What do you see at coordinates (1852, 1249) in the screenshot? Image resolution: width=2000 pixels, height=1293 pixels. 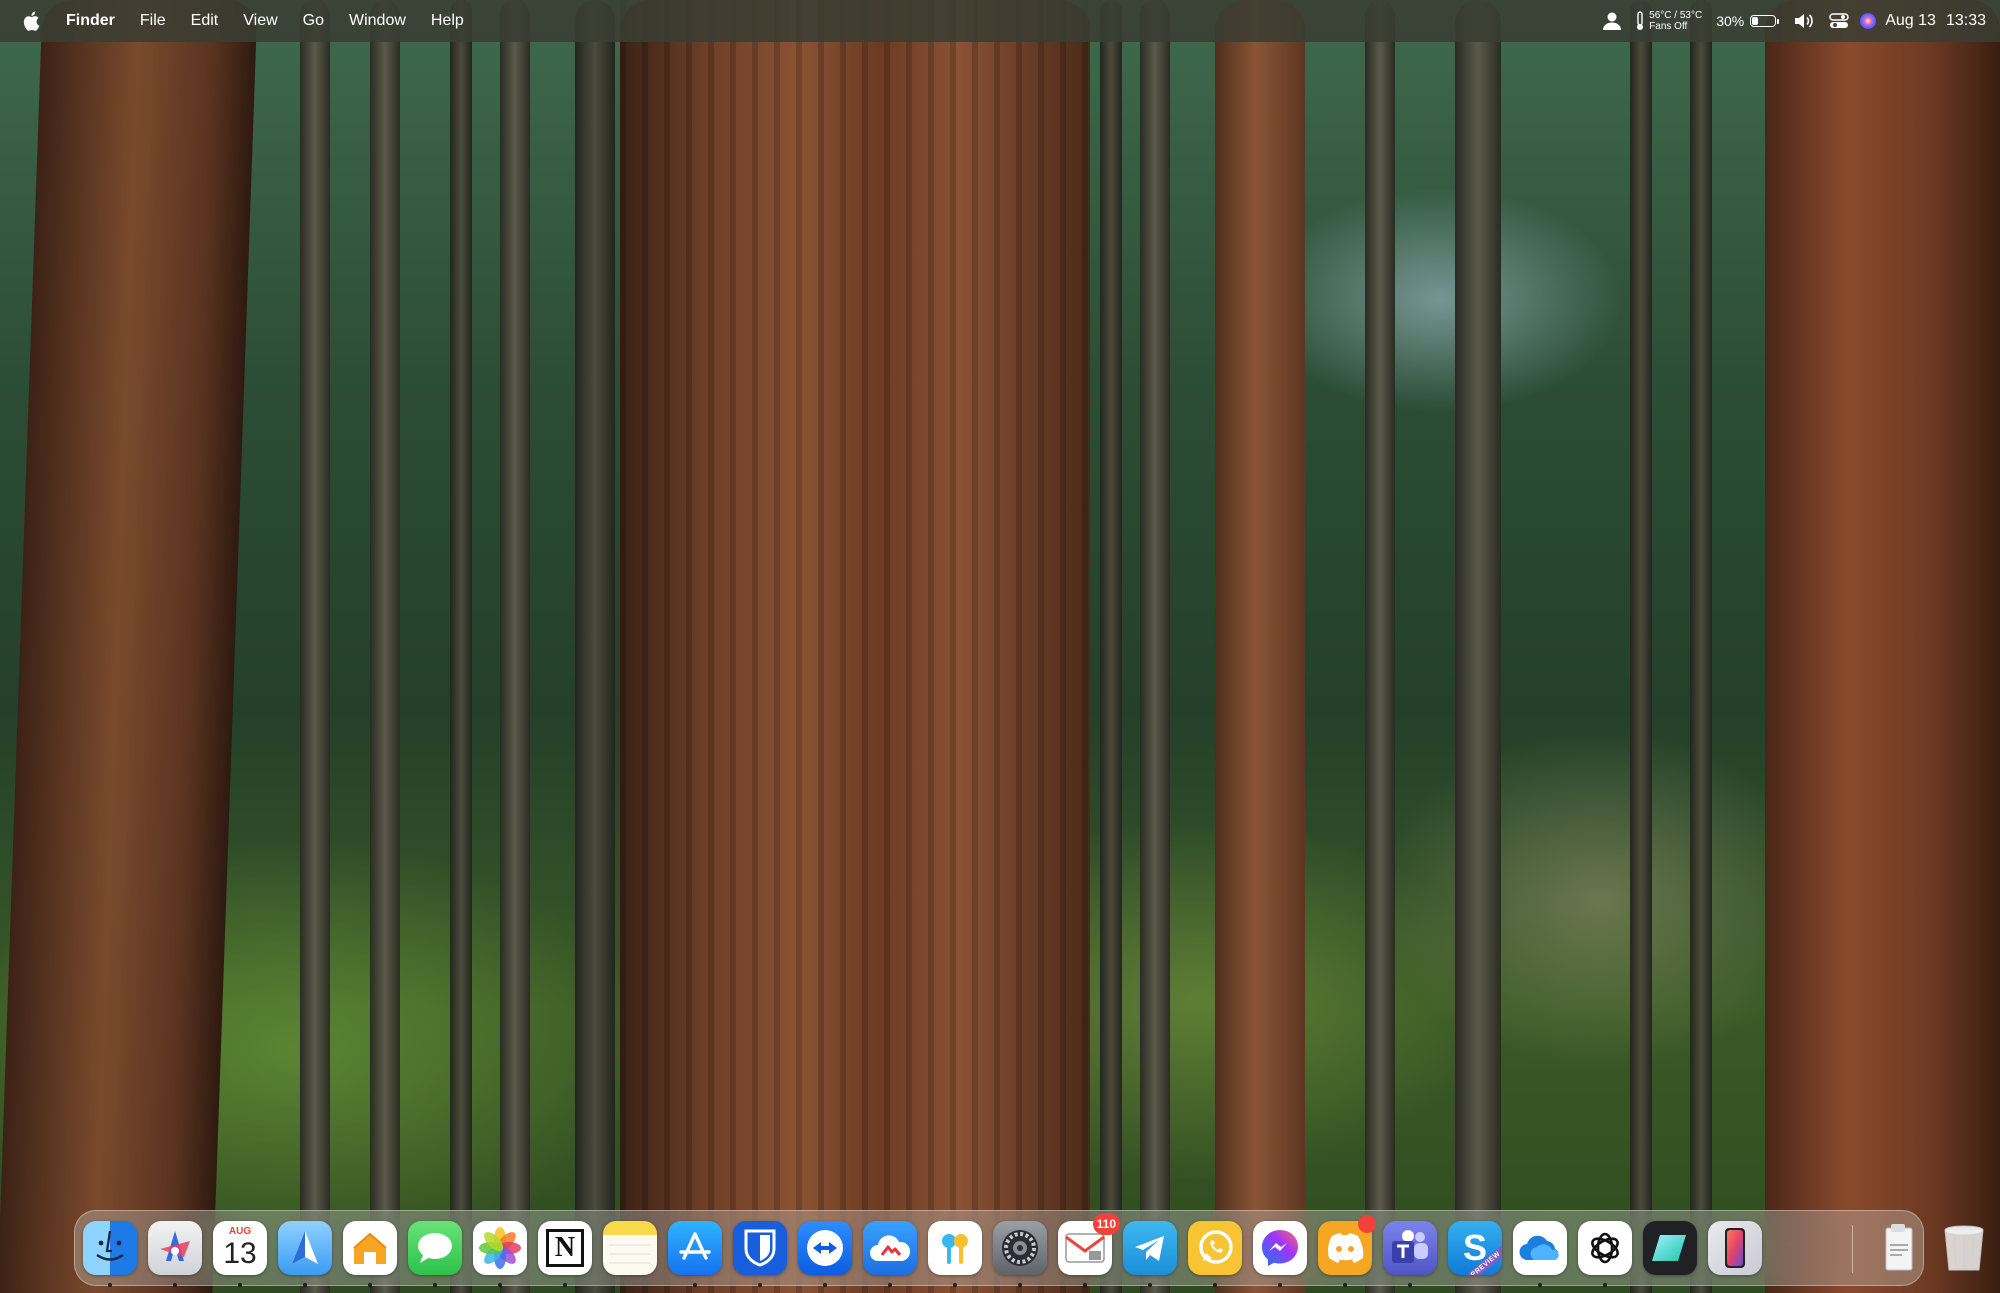 I see `dock-separator` at bounding box center [1852, 1249].